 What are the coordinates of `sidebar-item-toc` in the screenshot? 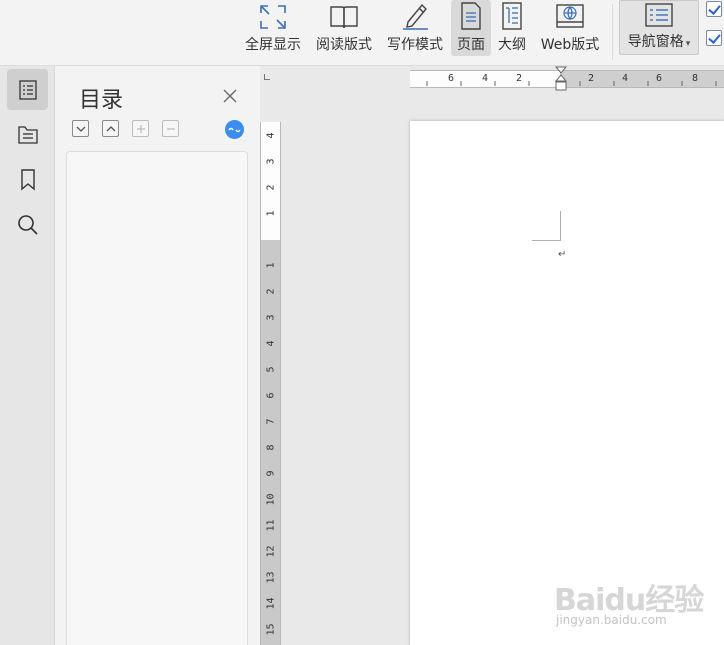 It's located at (27, 89).